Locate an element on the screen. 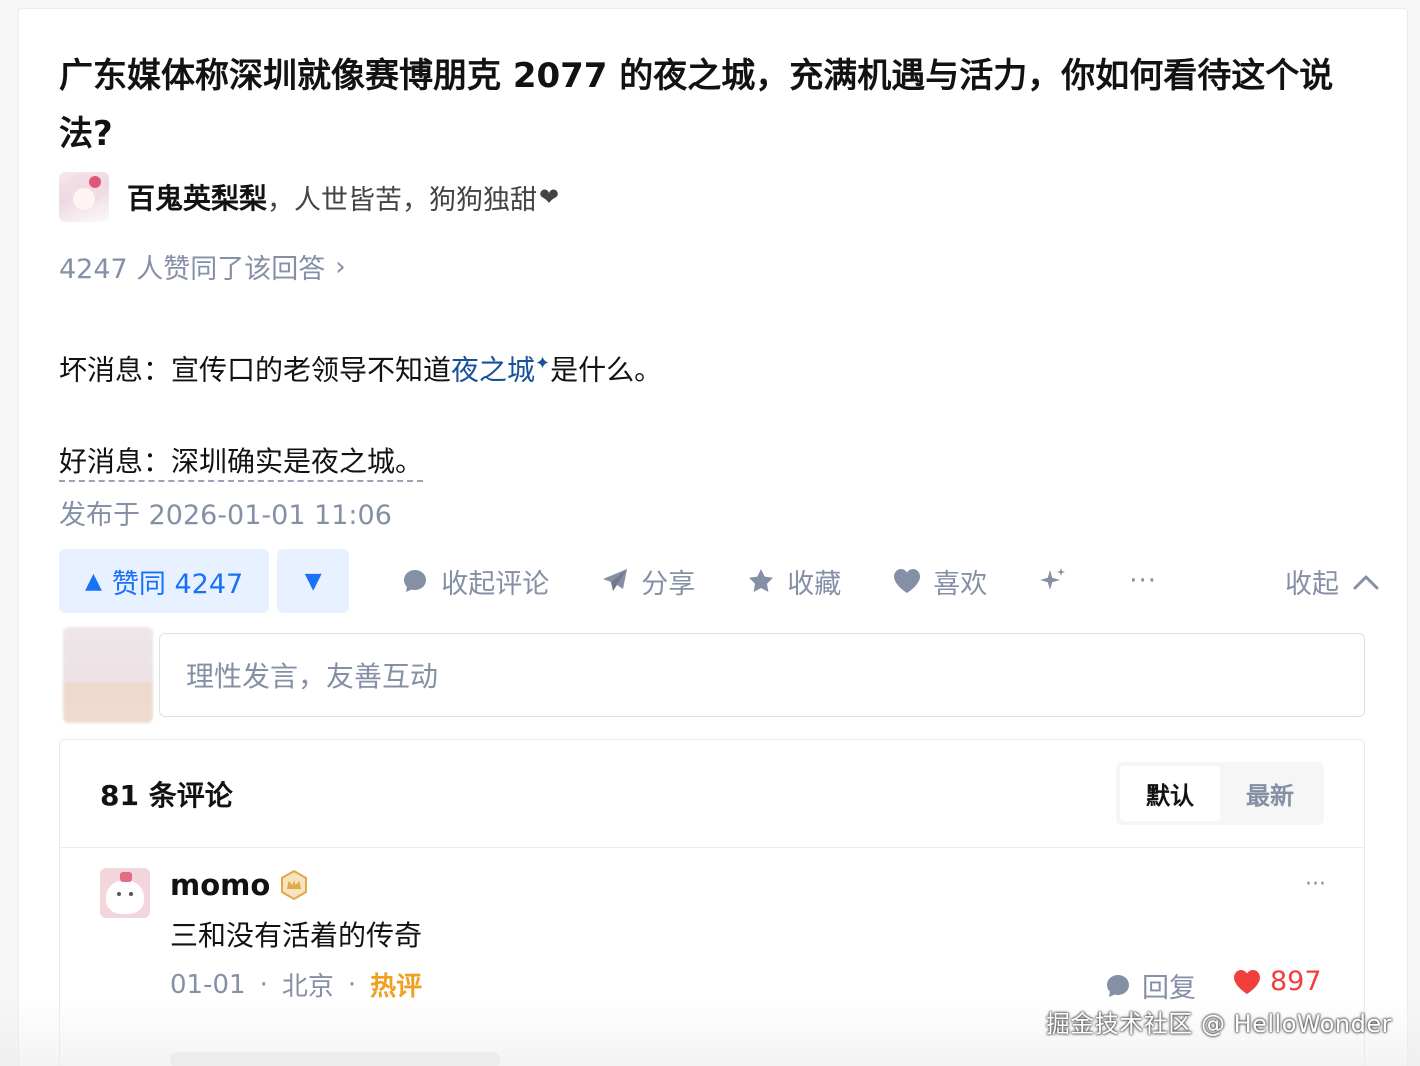  comment-location: 北京 is located at coordinates (307, 987).